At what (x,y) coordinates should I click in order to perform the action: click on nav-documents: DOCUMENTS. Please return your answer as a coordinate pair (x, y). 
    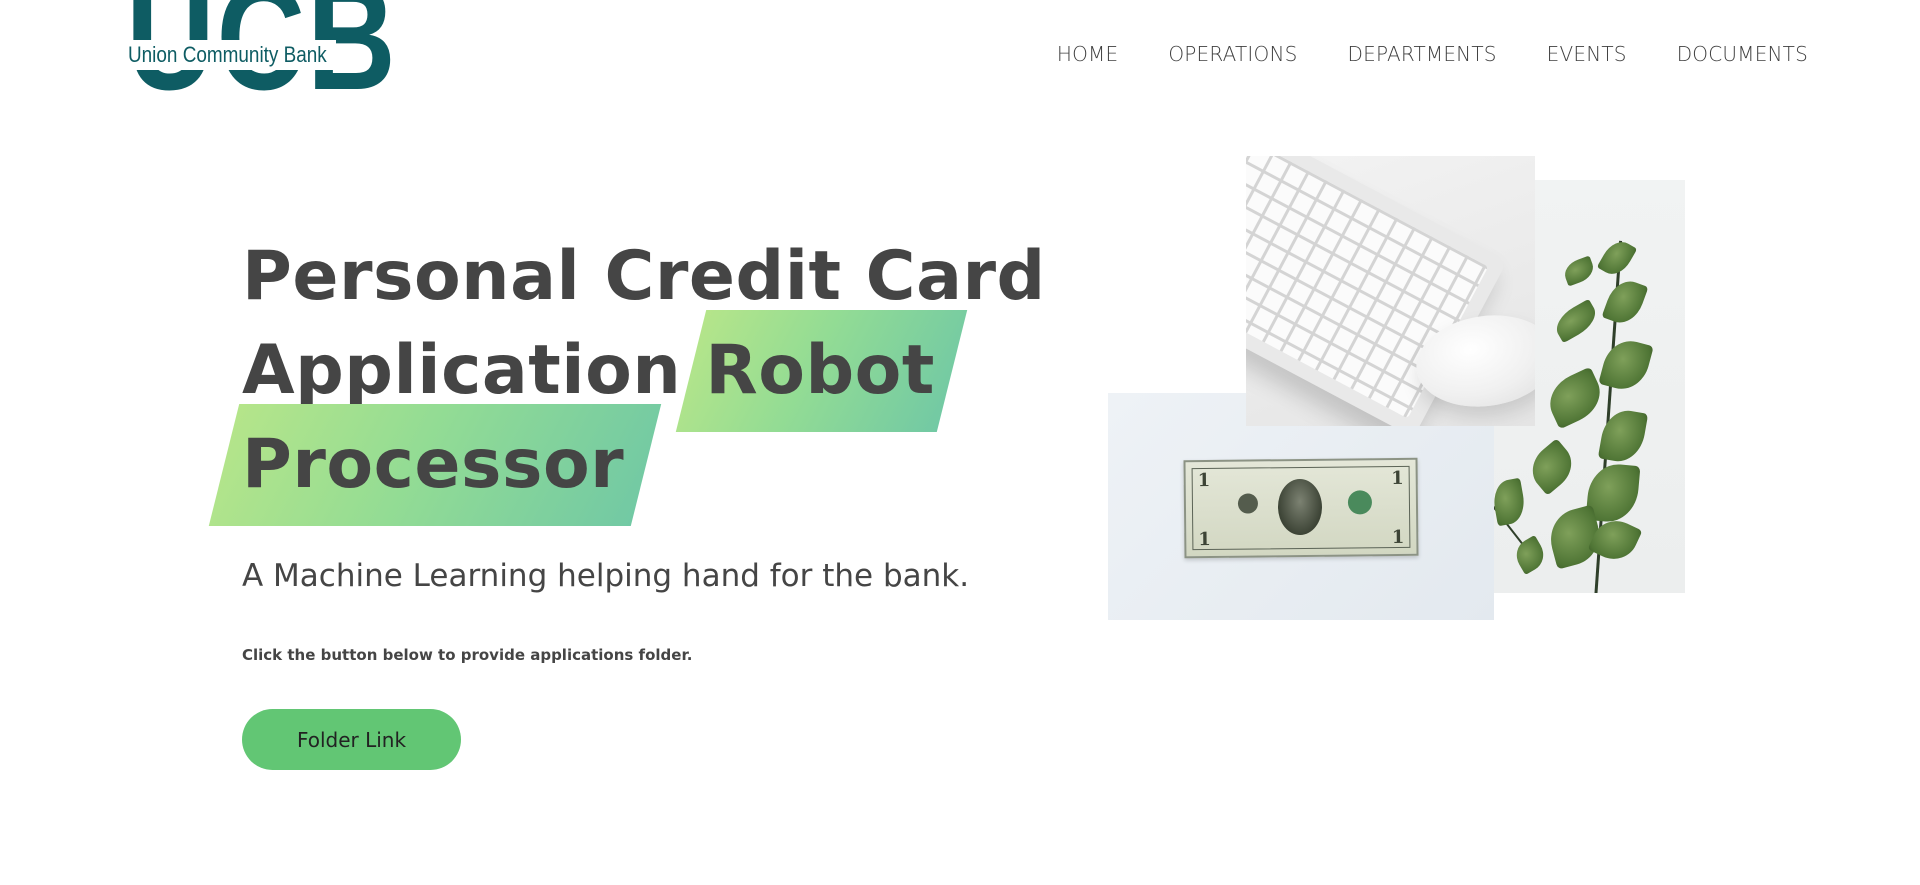
    Looking at the image, I should click on (1742, 54).